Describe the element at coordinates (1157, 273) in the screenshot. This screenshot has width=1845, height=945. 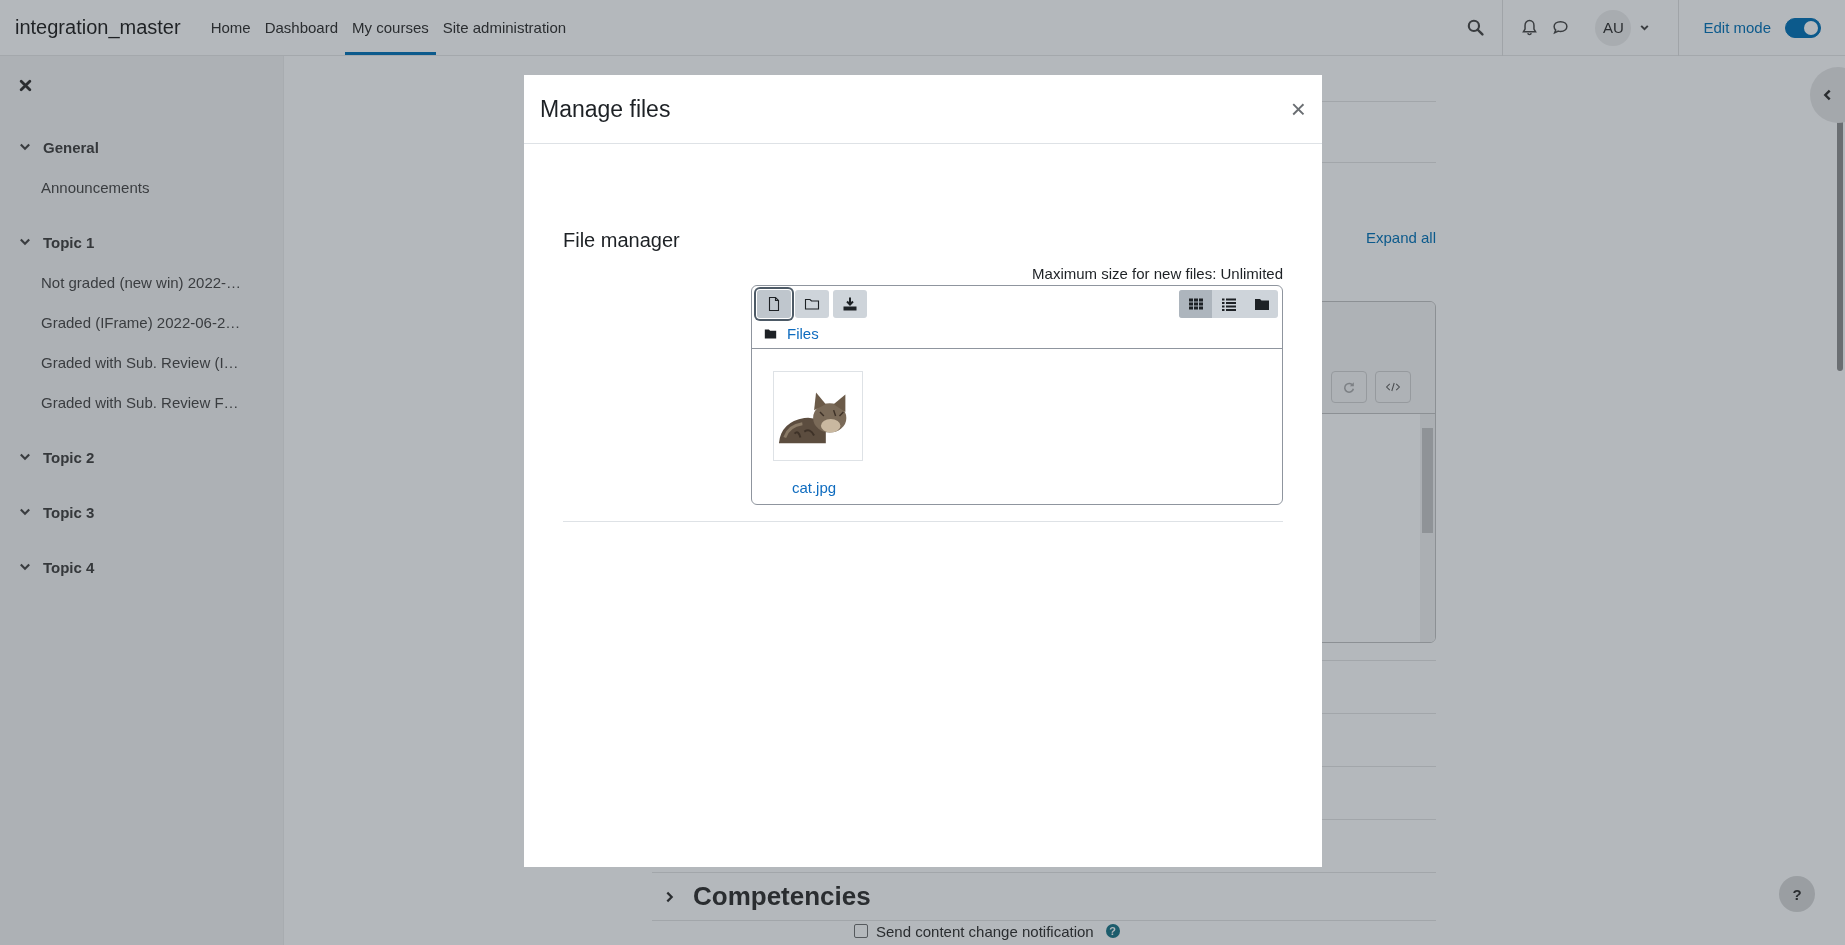
I see `max-size-note: Maximum size for new files: Unlimited` at that location.